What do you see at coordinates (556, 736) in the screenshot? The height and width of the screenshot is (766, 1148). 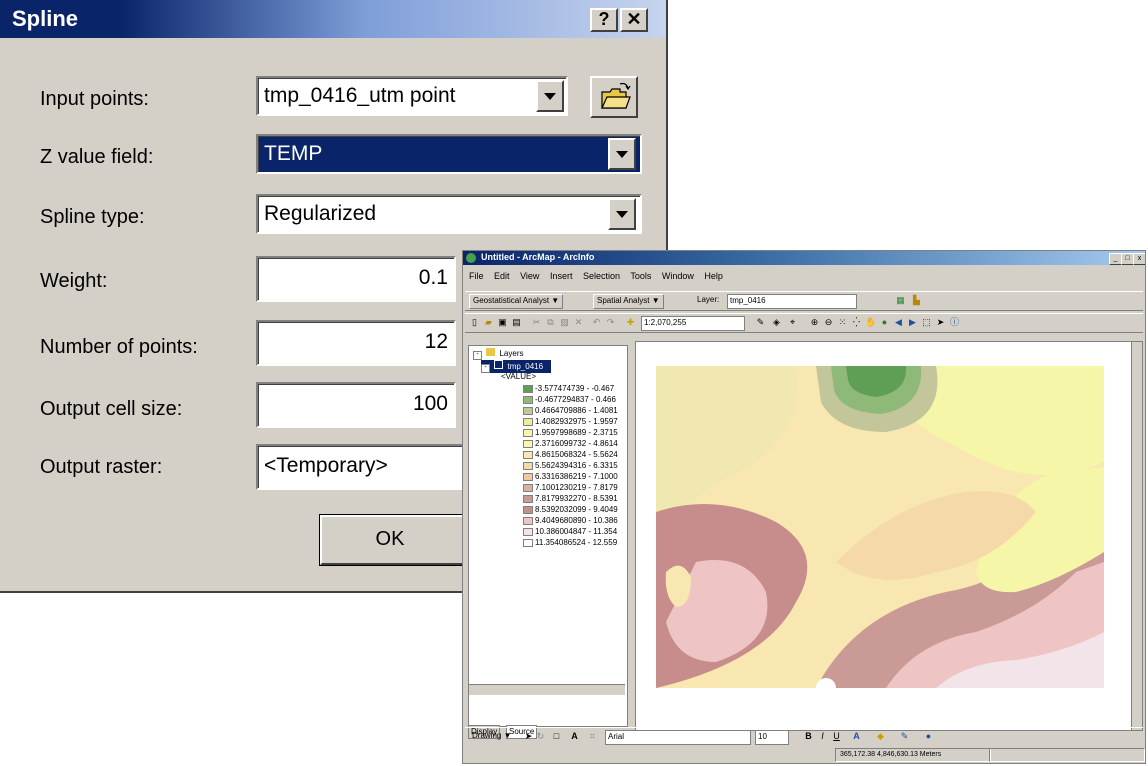 I see `rectangle-icon: □` at bounding box center [556, 736].